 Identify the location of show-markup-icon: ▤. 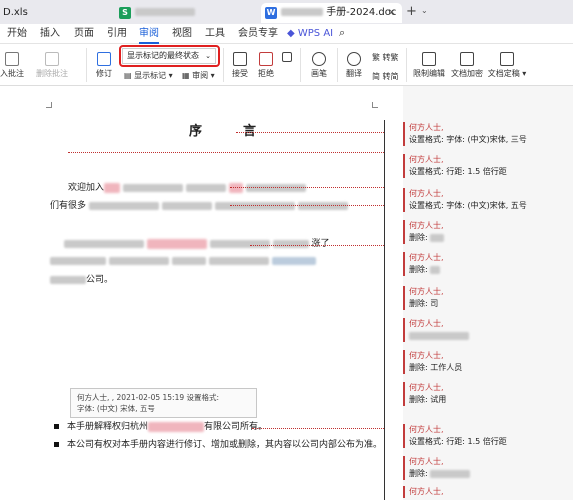
(129, 75).